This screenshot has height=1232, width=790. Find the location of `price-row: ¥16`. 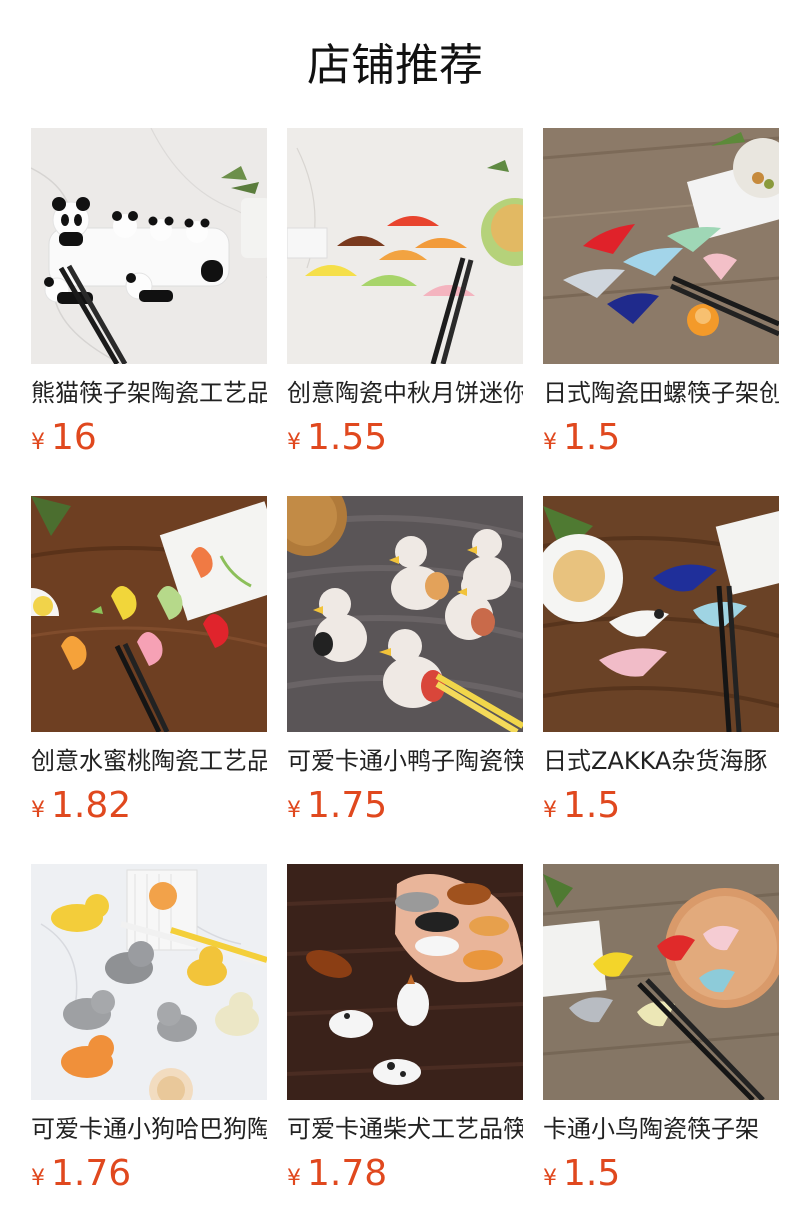

price-row: ¥16 is located at coordinates (149, 438).